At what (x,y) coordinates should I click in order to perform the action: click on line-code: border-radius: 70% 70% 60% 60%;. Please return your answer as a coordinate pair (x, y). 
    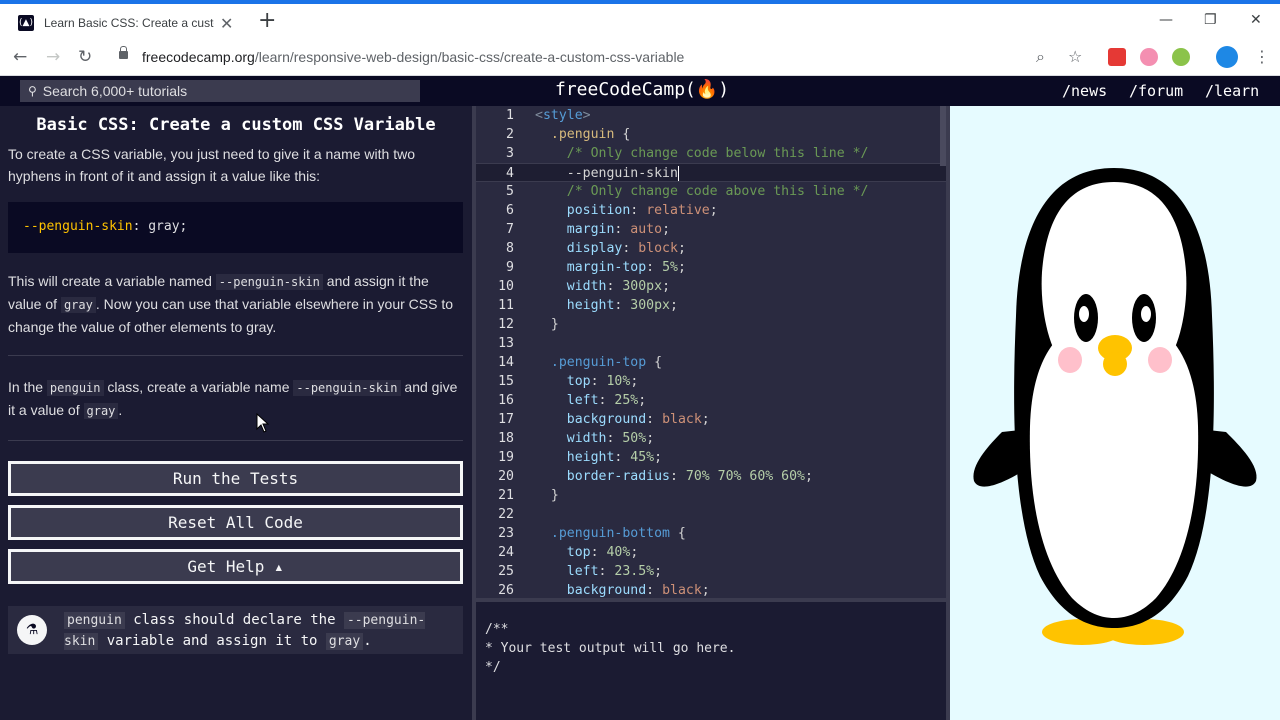
    Looking at the image, I should click on (689, 476).